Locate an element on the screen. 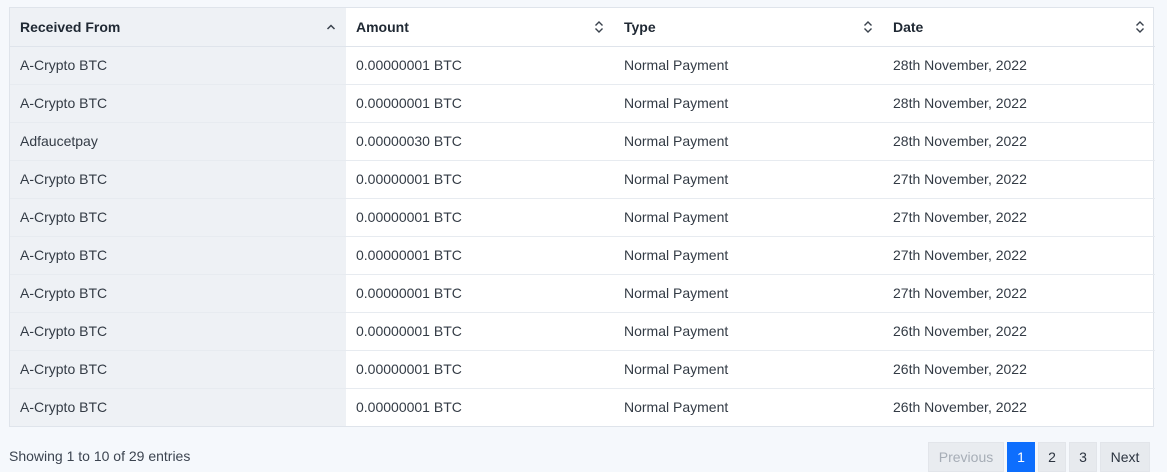 Image resolution: width=1167 pixels, height=472 pixels. column-header-received-from: Received From is located at coordinates (178, 27).